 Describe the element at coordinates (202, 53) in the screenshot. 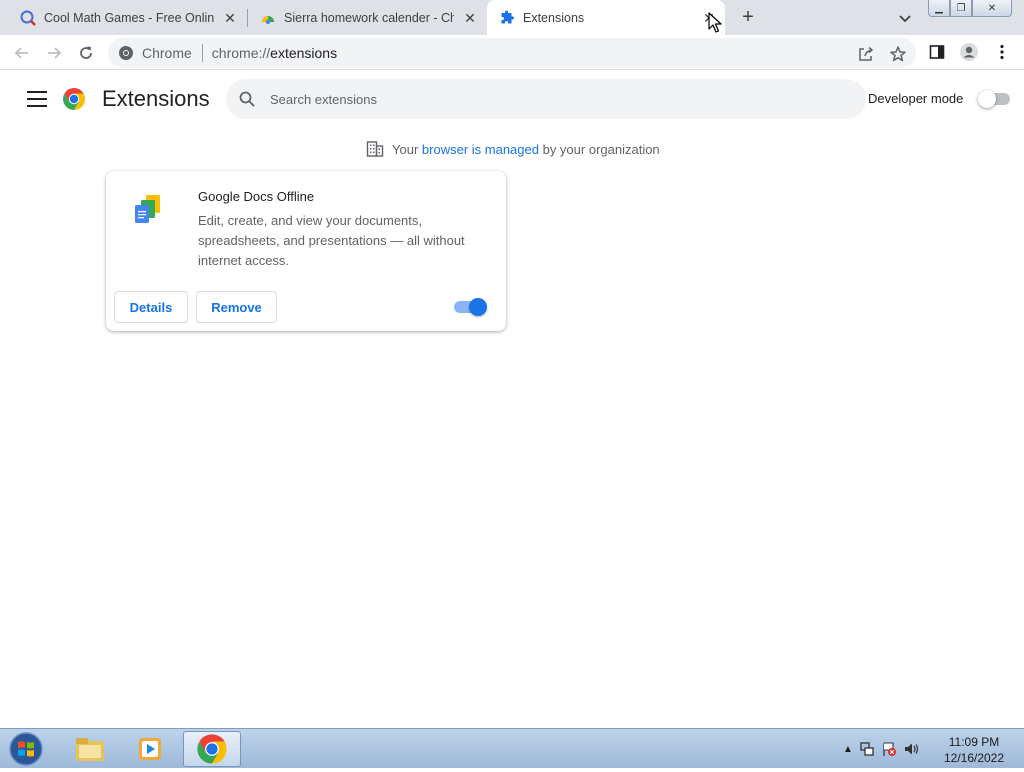

I see `omnibox-divider` at that location.